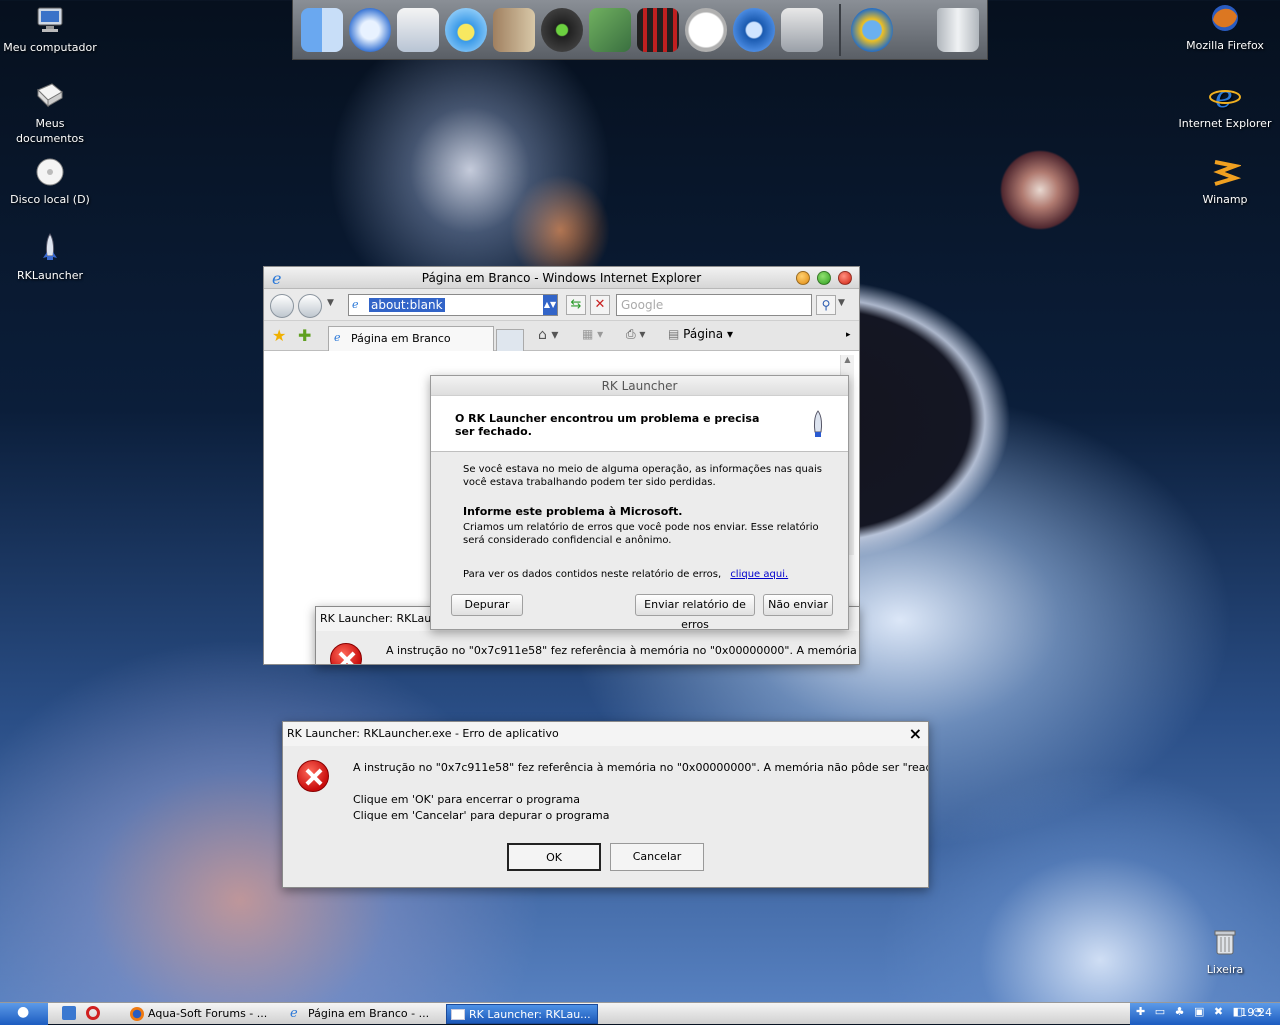 This screenshot has width=1280, height=1025. Describe the element at coordinates (418, 30) in the screenshot. I see `mail-icon` at that location.